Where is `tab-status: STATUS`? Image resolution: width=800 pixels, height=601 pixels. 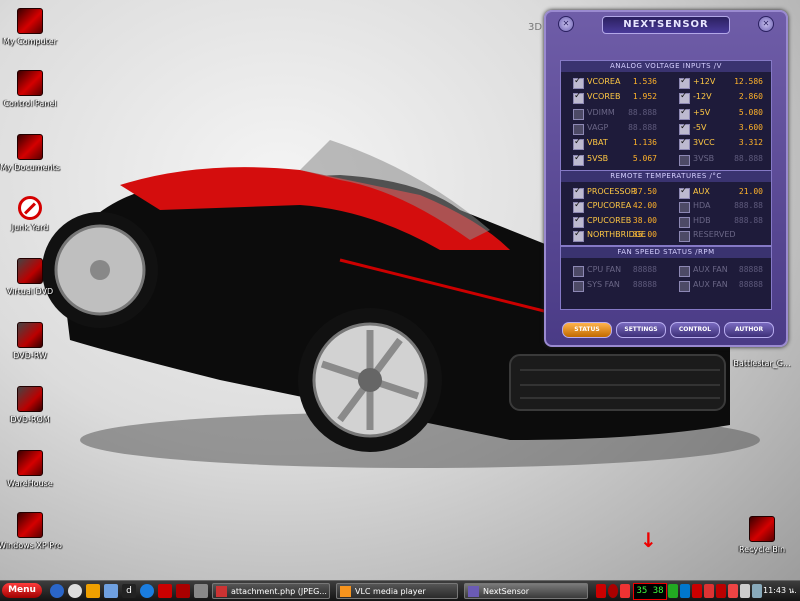 tab-status: STATUS is located at coordinates (587, 330).